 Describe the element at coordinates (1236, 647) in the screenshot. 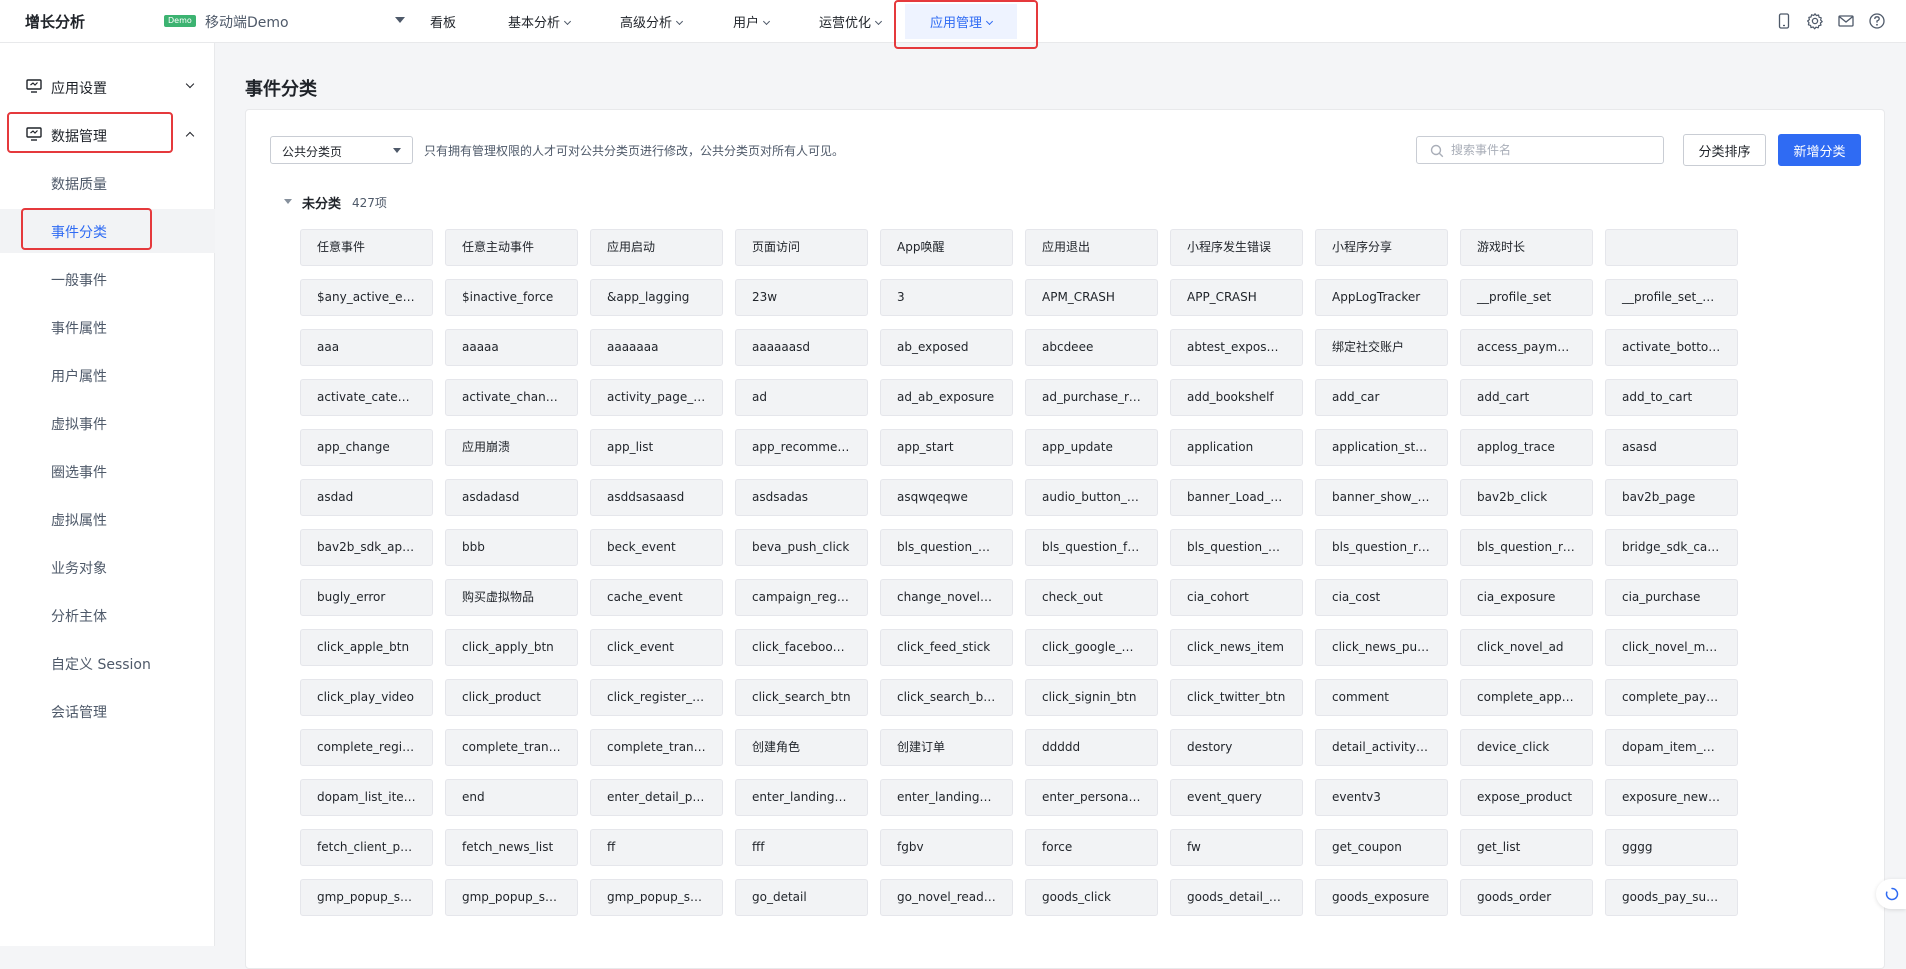

I see `event-tag: click_news_item` at that location.